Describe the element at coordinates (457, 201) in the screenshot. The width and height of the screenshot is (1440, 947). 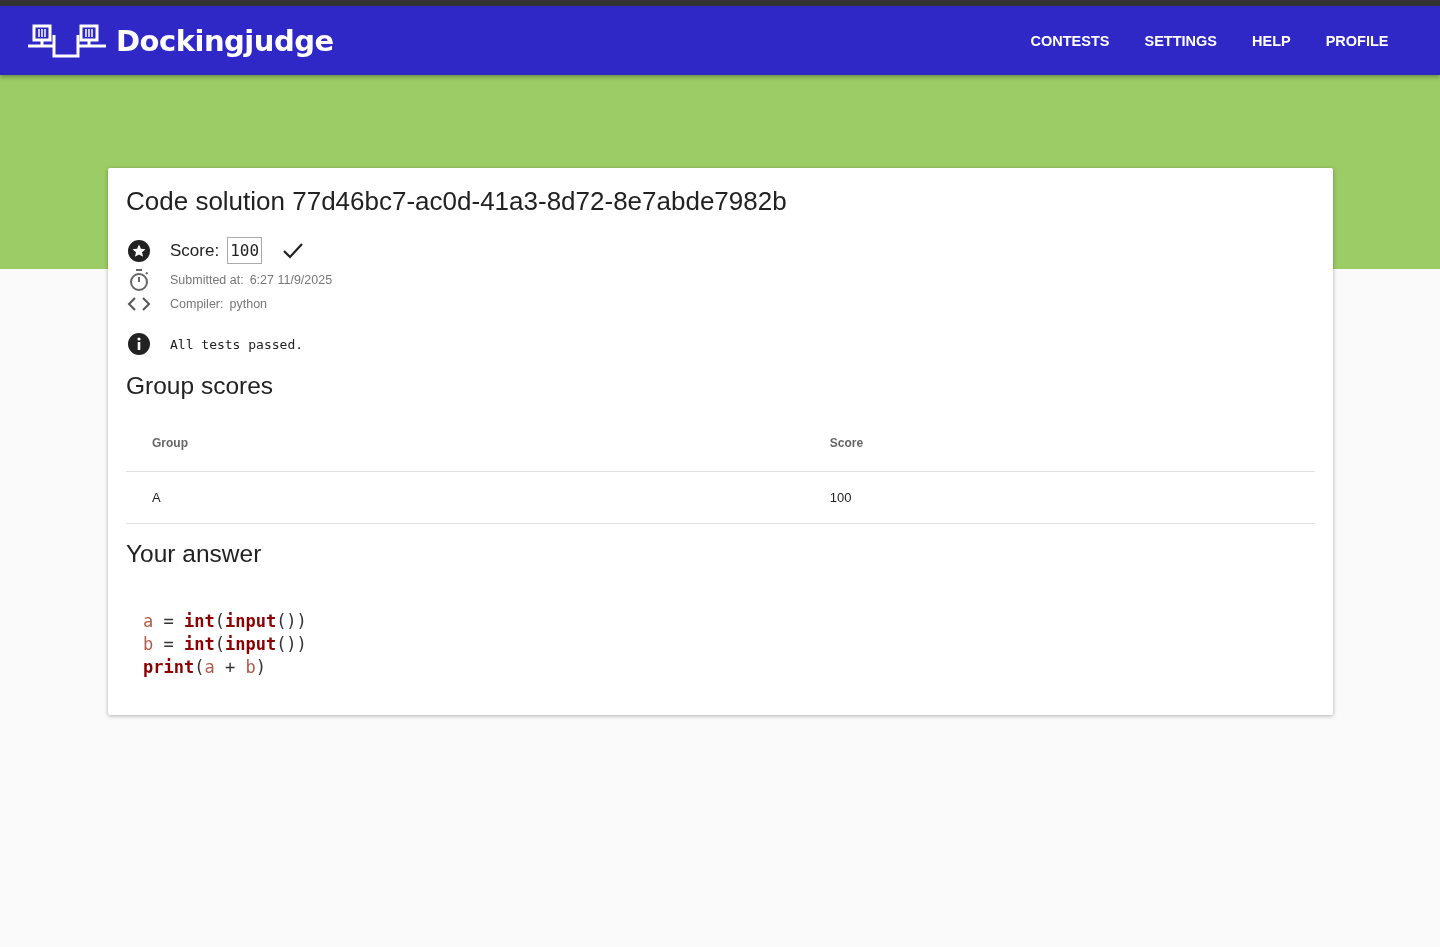
I see `solution-title: Code solution 77d46bc7-ac0d-41a3-8d72-8e7abde7982b` at that location.